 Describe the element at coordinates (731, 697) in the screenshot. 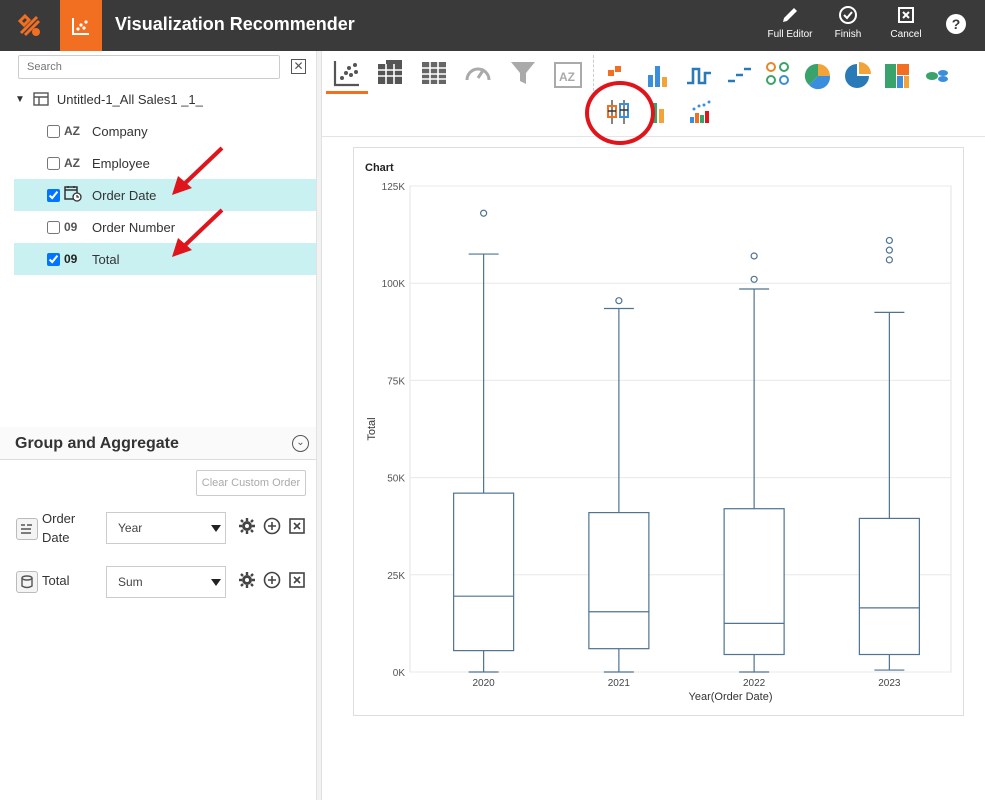

I see `x-axis-label: Year(Order Date)` at that location.